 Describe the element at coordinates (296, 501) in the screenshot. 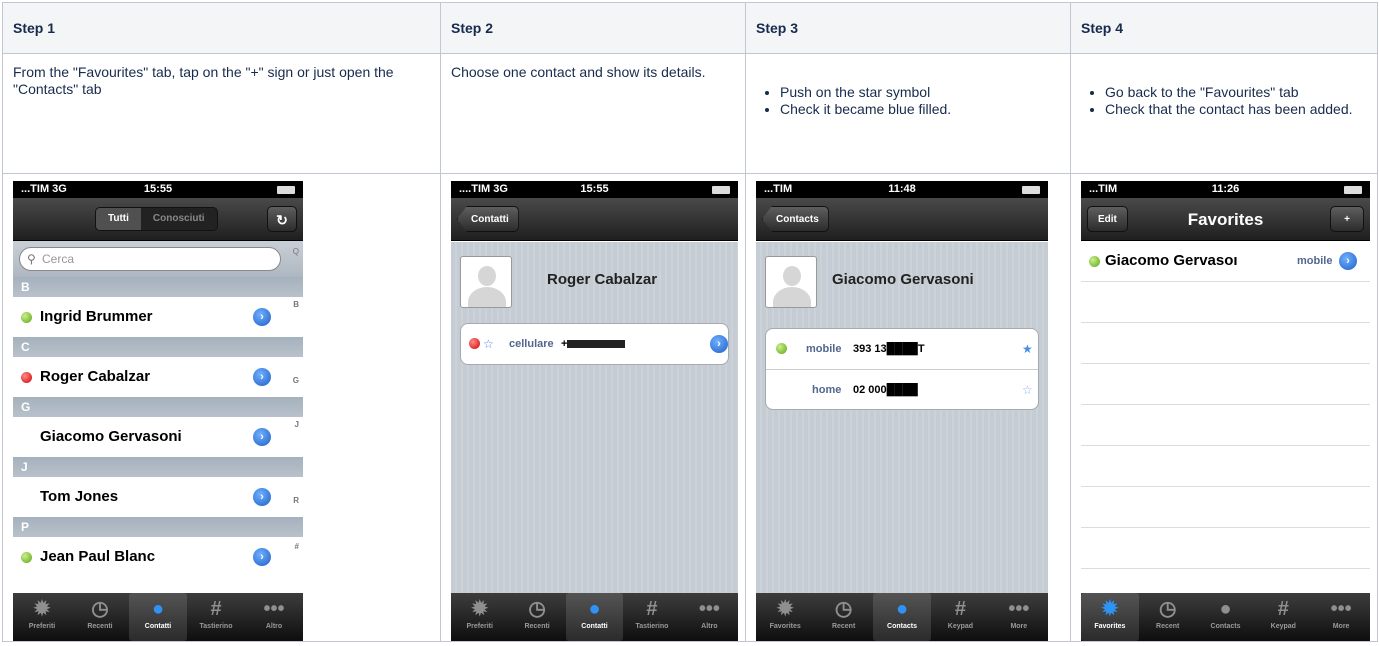

I see `index-letter: R` at that location.